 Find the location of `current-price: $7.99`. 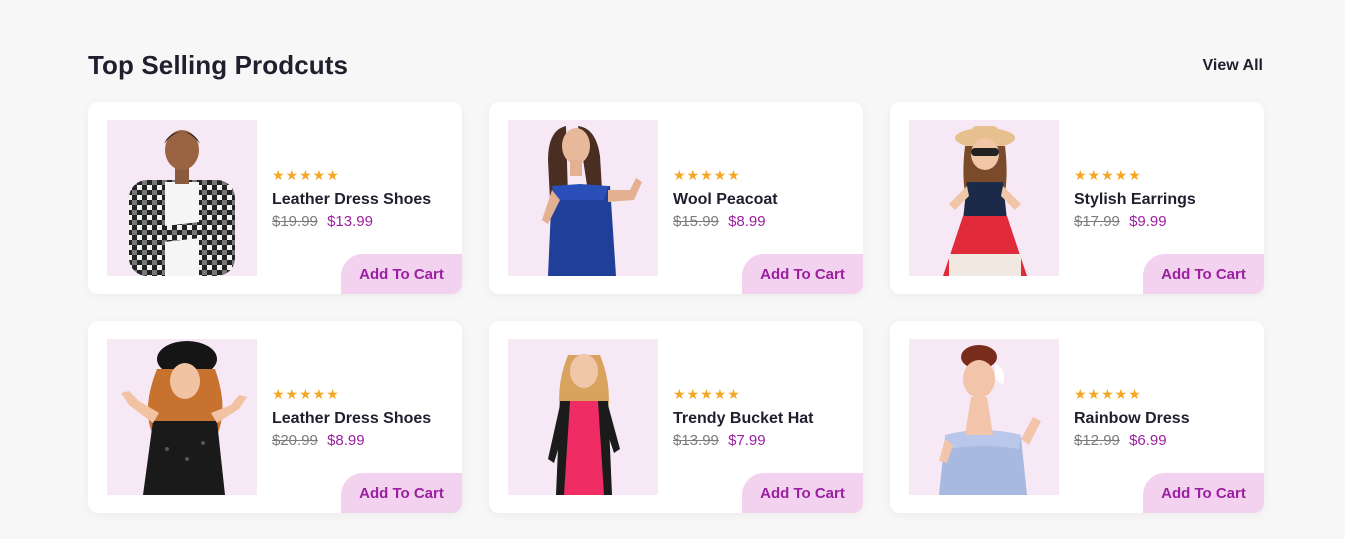

current-price: $7.99 is located at coordinates (747, 440).